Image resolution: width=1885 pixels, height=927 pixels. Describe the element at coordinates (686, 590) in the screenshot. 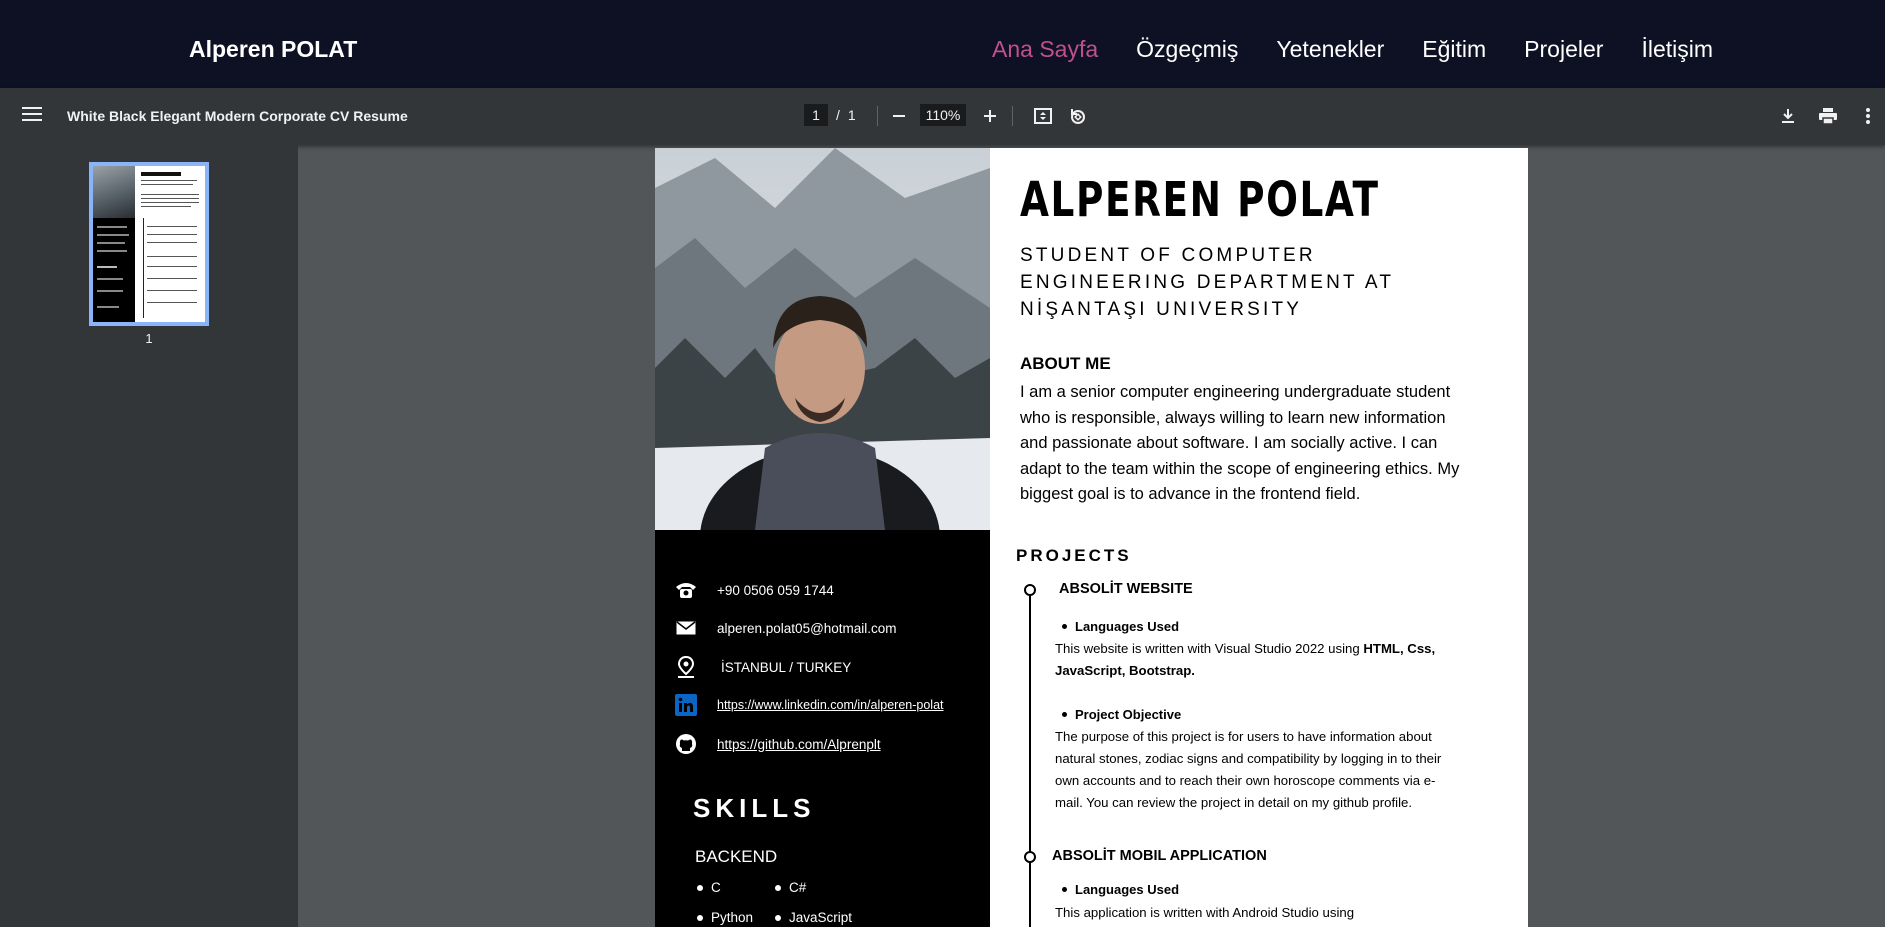

I see `phone-icon` at that location.